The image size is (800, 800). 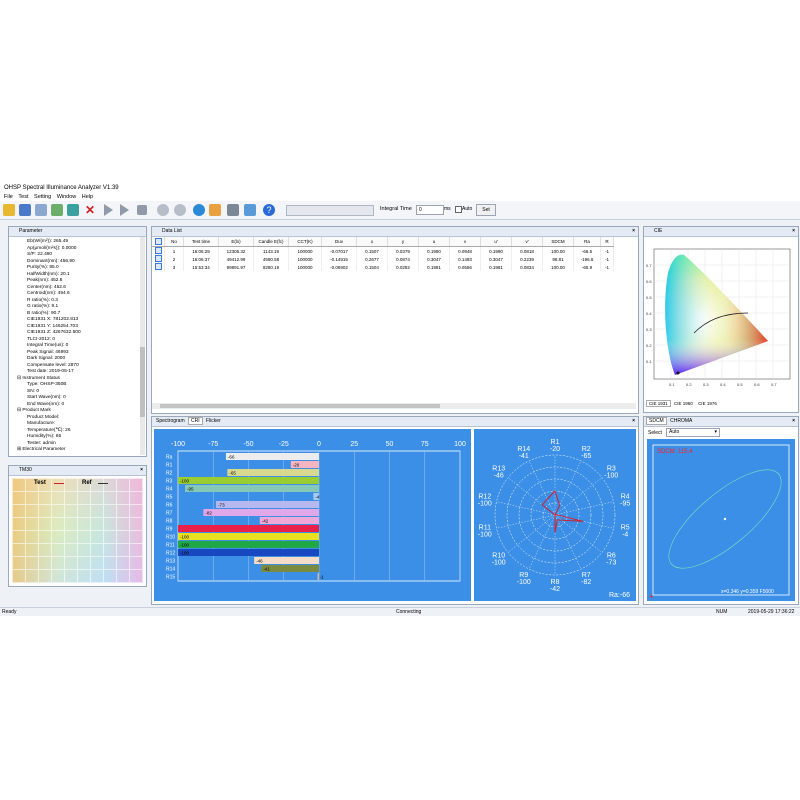 I want to click on bulb-off-icon, so click(x=180, y=210).